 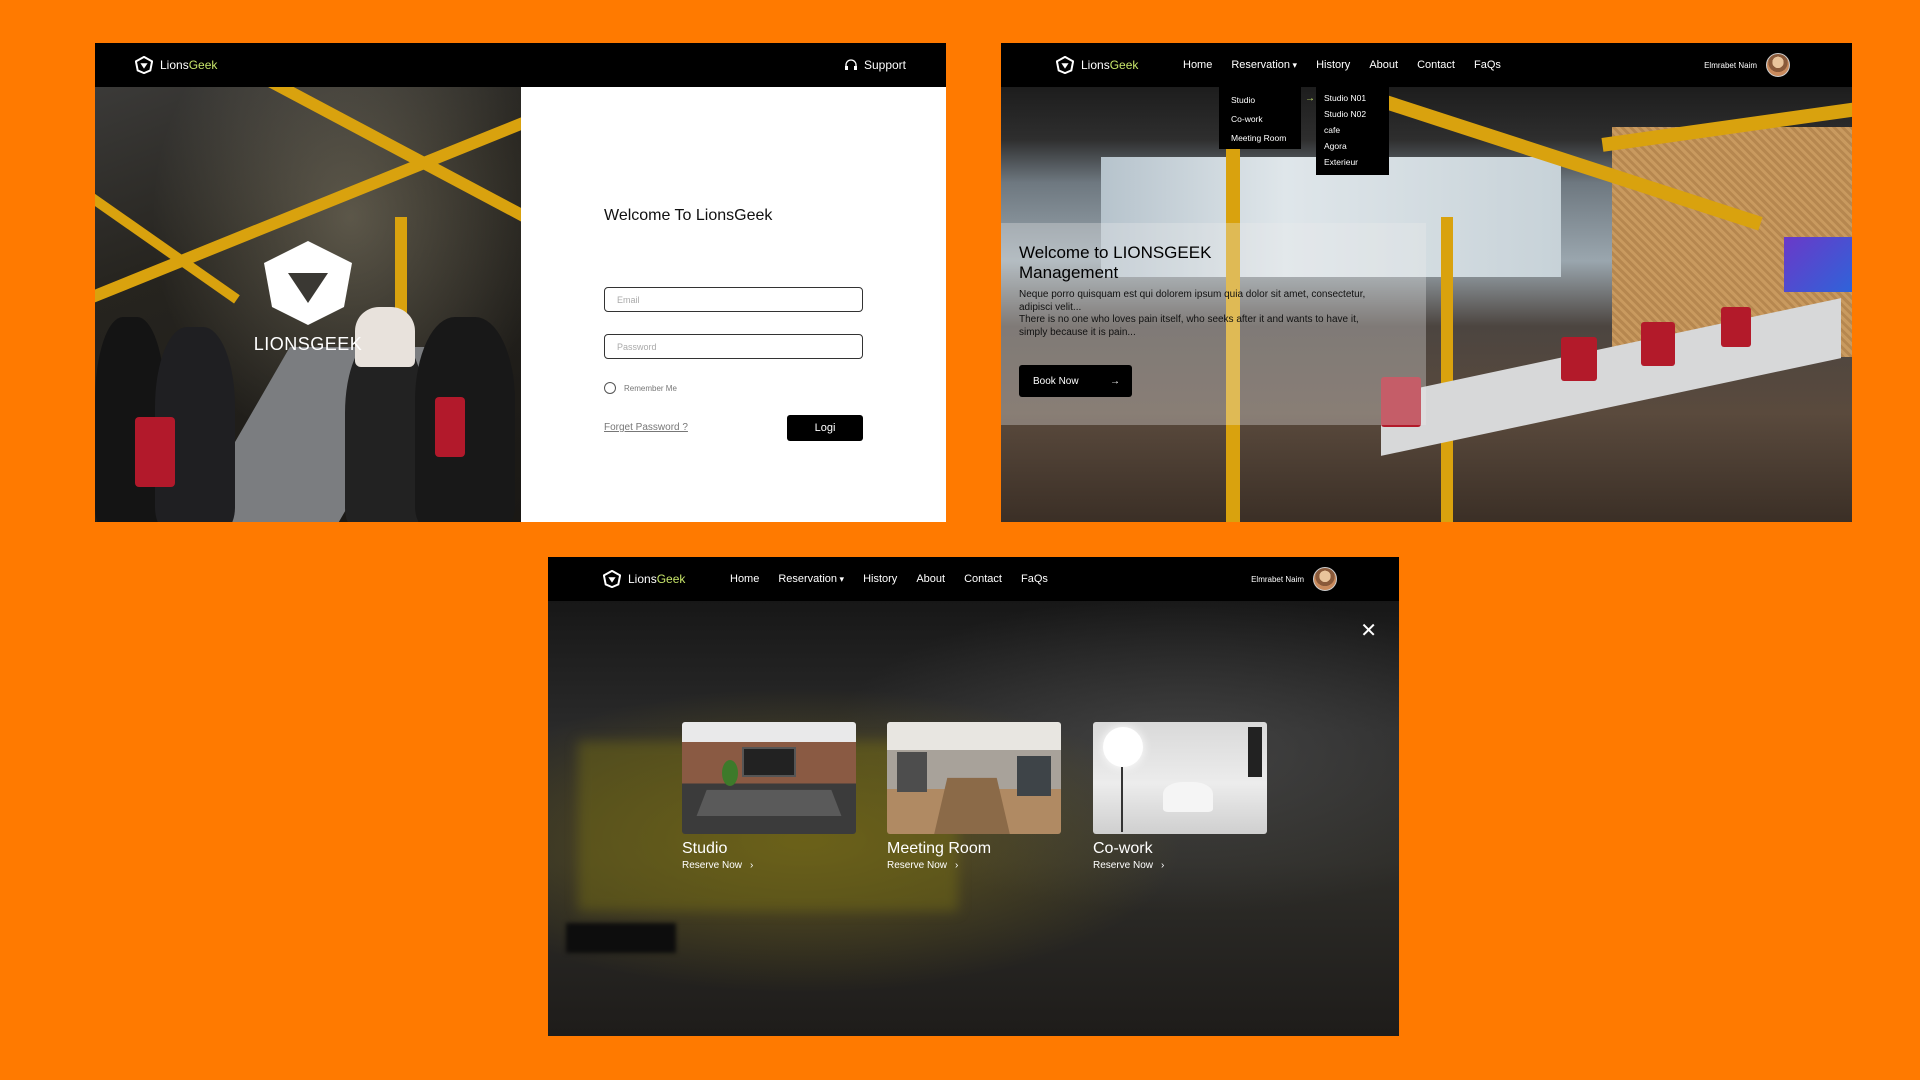 What do you see at coordinates (884, 65) in the screenshot?
I see `support-label: Support` at bounding box center [884, 65].